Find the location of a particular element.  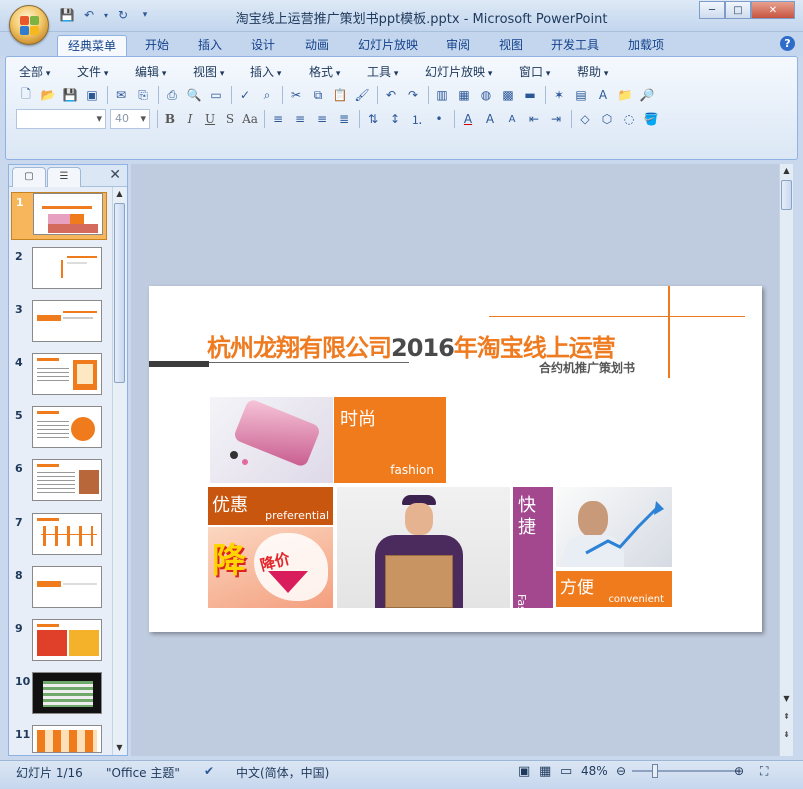

find-icon: 🔎 is located at coordinates (647, 95).